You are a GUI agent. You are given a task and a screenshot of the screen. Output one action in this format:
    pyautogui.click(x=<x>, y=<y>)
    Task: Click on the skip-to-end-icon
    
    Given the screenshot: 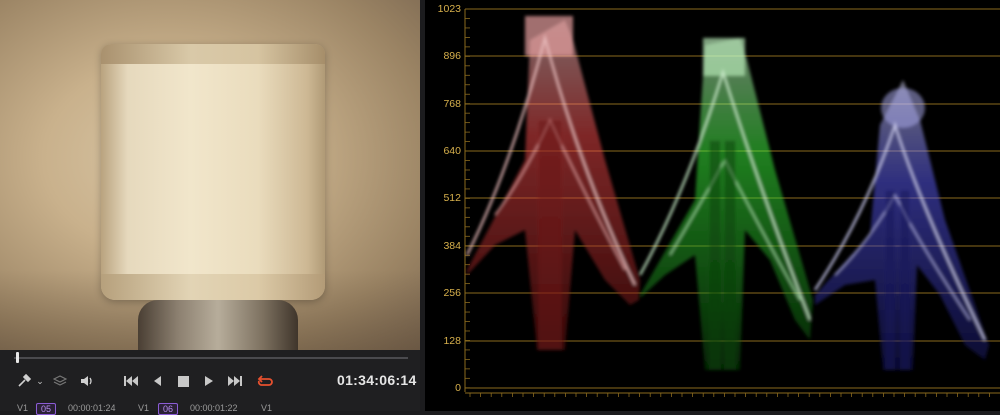 What is the action you would take?
    pyautogui.click(x=235, y=381)
    